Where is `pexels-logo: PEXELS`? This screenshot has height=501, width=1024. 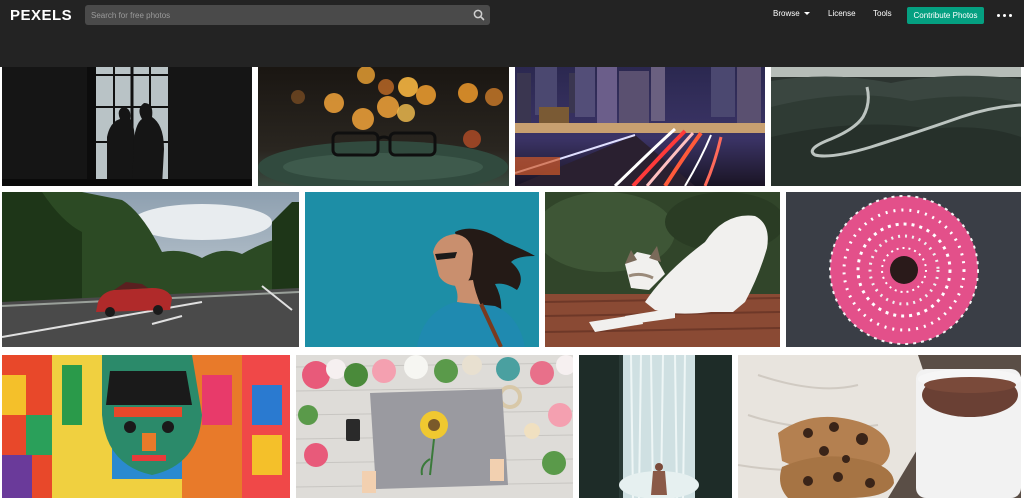 pexels-logo: PEXELS is located at coordinates (41, 15).